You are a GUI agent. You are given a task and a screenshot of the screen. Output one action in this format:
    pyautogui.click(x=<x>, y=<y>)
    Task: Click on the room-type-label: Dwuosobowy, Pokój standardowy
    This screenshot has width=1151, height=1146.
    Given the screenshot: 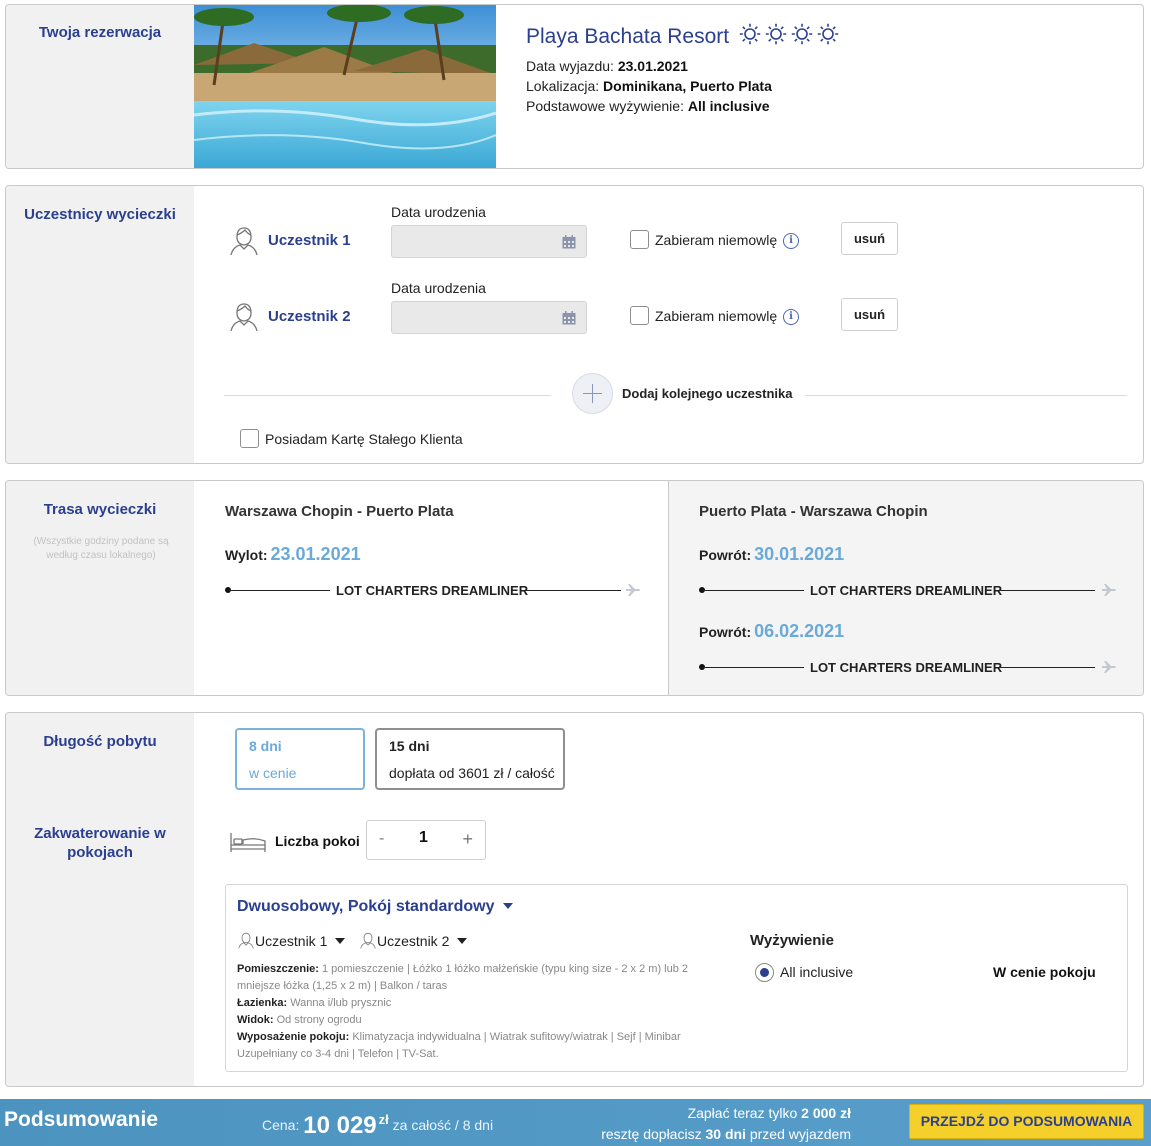 What is the action you would take?
    pyautogui.click(x=366, y=906)
    